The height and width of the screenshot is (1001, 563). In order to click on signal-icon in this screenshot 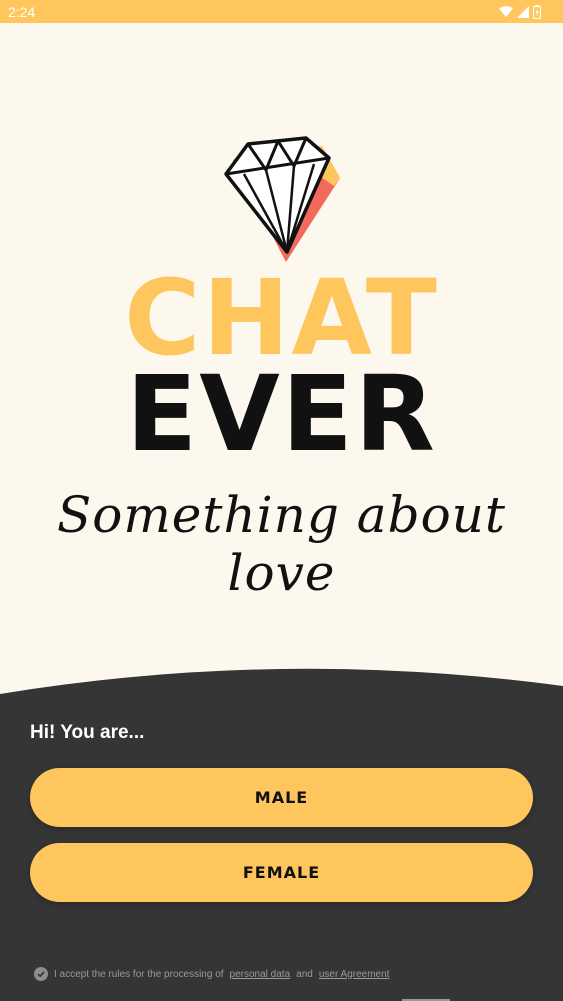, I will do `click(523, 11)`.